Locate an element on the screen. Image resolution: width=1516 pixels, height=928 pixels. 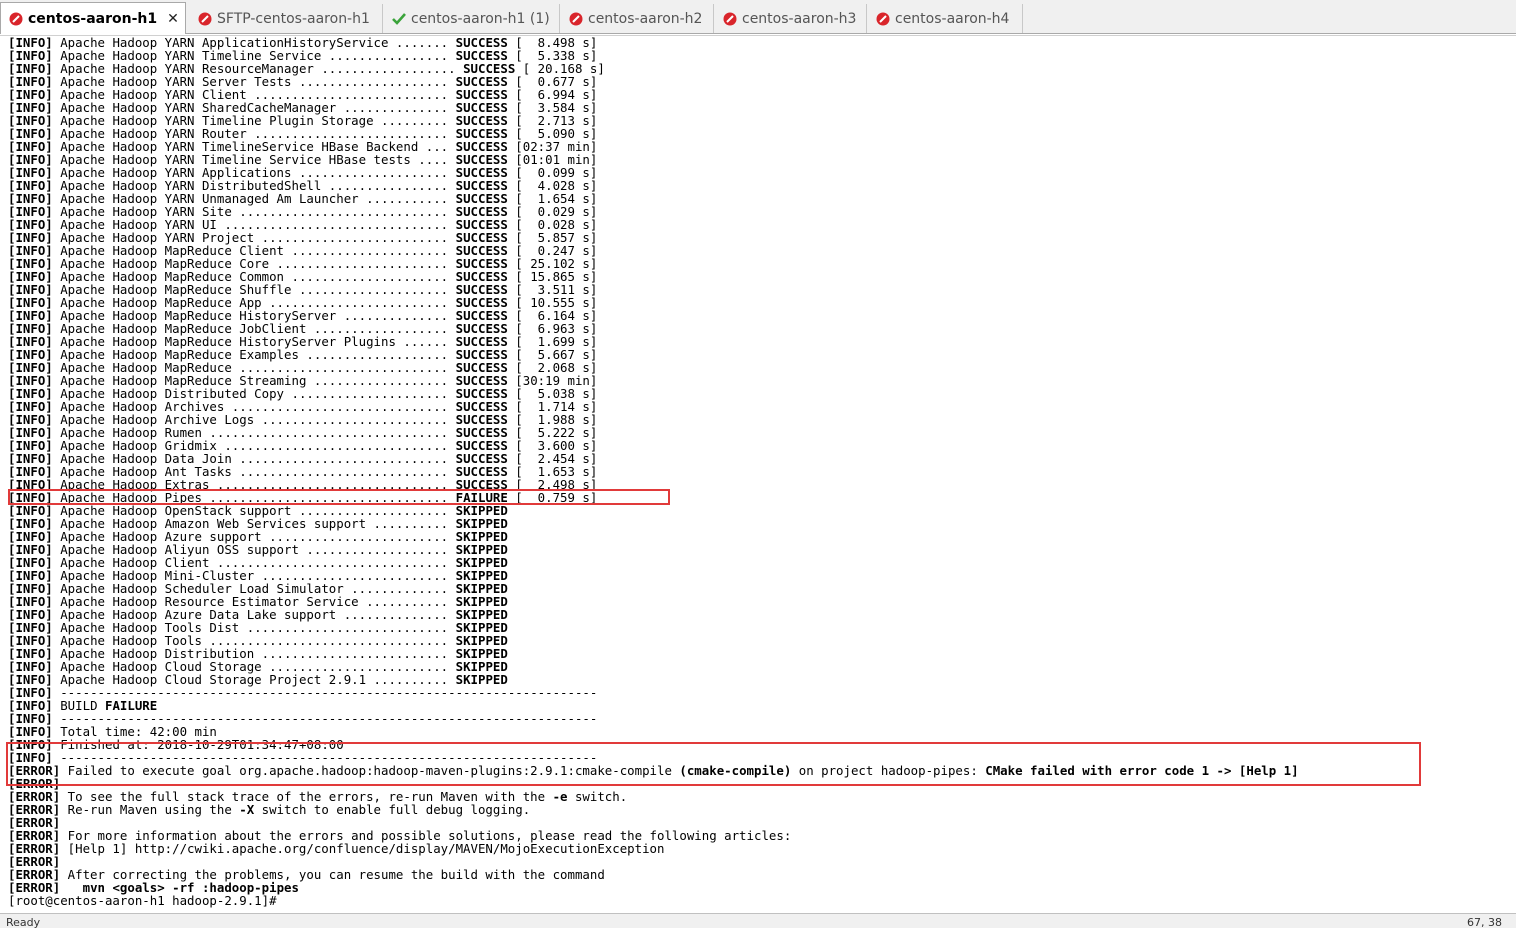
tab-centos-aaron-h4: centos-aaron-h4 is located at coordinates (945, 18).